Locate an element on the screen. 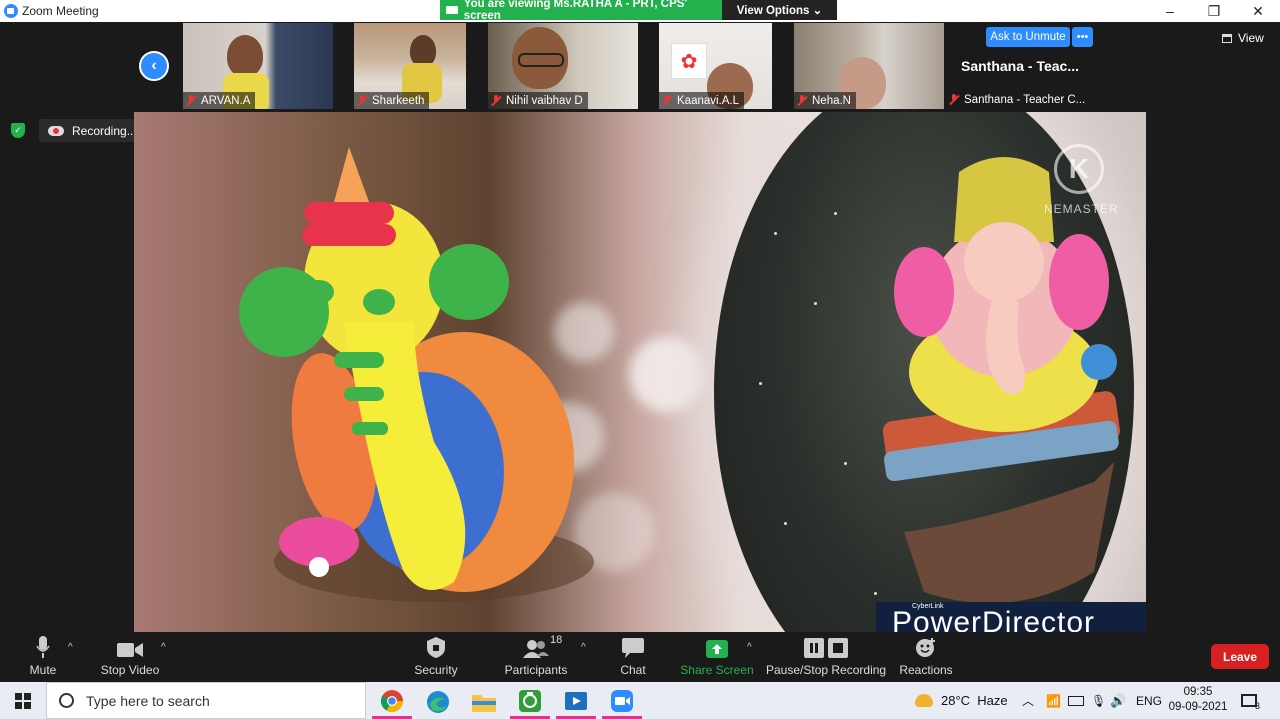 This screenshot has width=1280, height=719. powerdirector-banner: CyberLink PowerDirector is located at coordinates (1011, 617).